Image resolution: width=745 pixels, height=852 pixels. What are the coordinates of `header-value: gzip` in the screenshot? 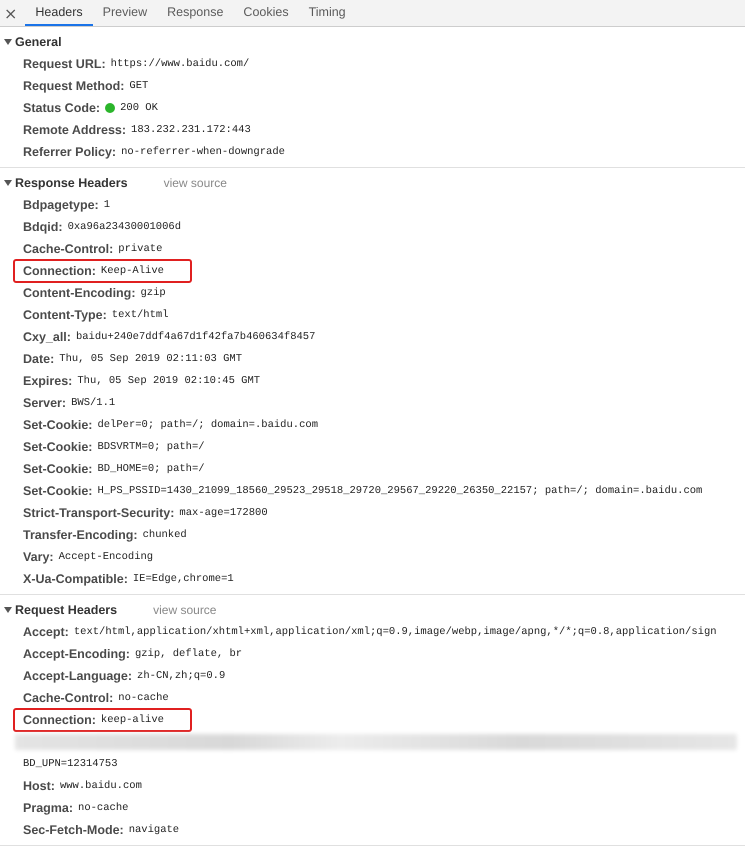 It's located at (153, 293).